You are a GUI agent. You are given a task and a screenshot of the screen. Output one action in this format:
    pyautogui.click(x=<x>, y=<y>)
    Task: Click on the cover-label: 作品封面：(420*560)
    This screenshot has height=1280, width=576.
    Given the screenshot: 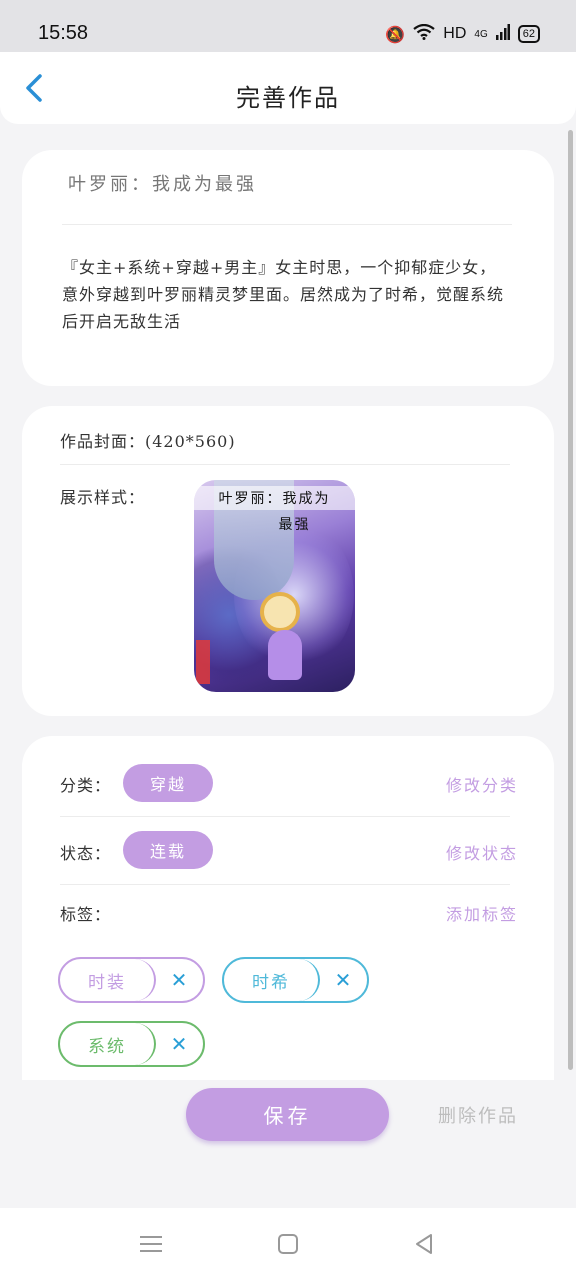 What is the action you would take?
    pyautogui.click(x=148, y=441)
    